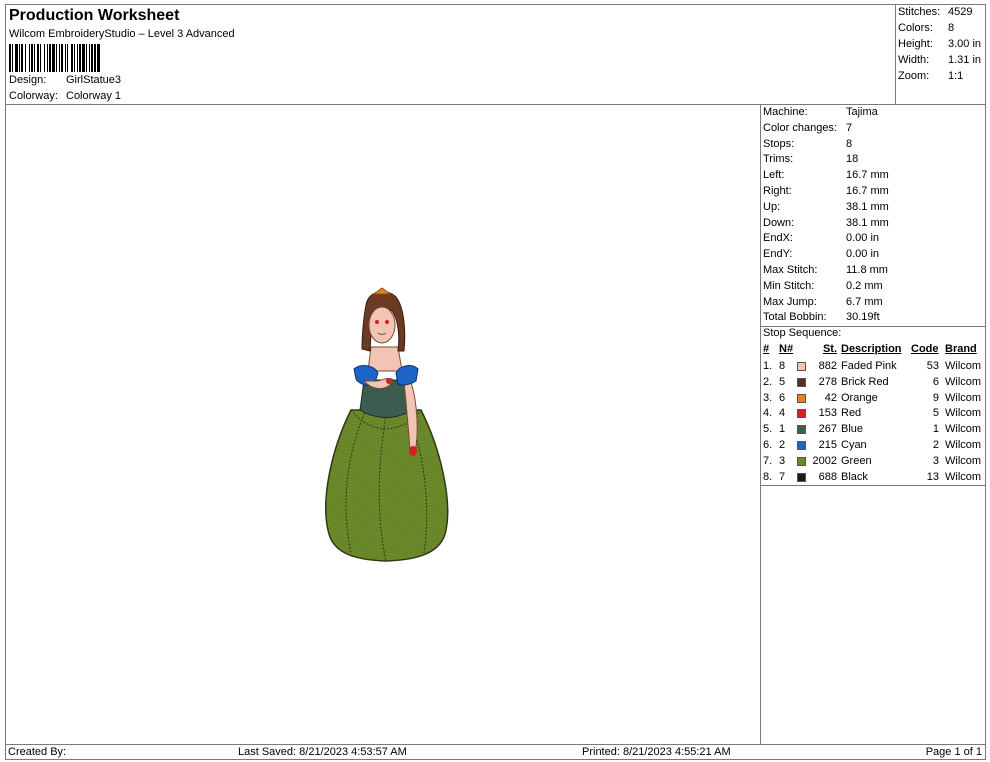  I want to click on summary-row-colors: Colors: 8, so click(940, 29).